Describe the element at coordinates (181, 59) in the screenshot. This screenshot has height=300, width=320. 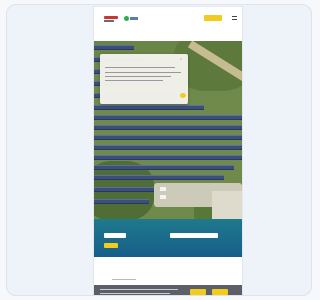
I see `close-icon: ×` at that location.